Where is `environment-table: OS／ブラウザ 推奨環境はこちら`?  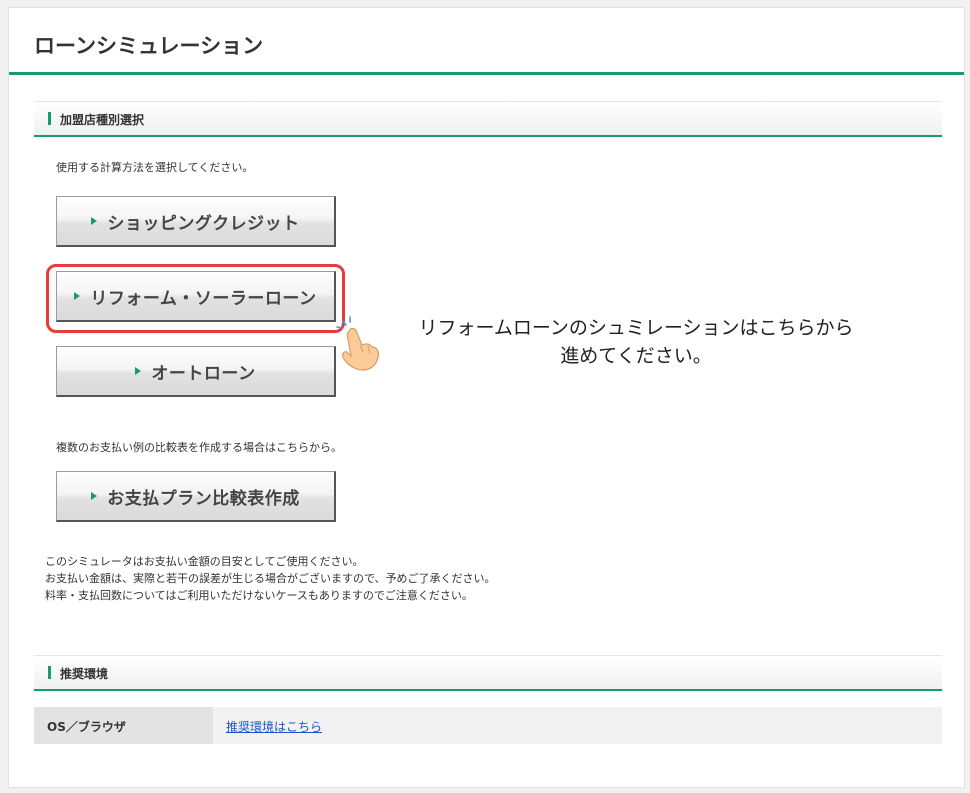
environment-table: OS／ブラウザ 推奨環境はこちら is located at coordinates (488, 725).